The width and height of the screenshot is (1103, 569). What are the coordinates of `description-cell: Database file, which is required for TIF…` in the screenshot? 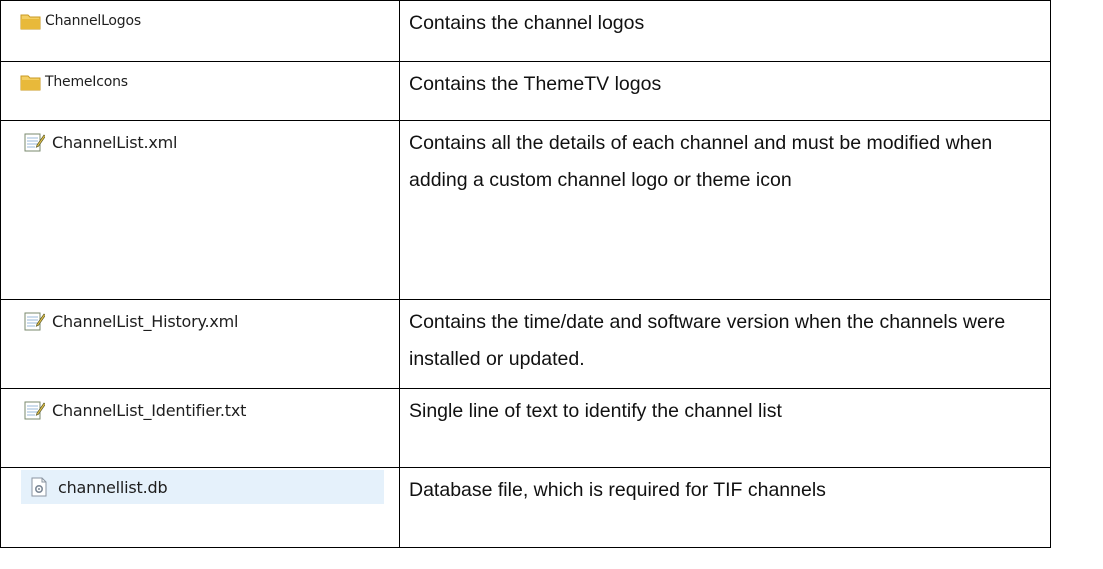 It's located at (725, 507).